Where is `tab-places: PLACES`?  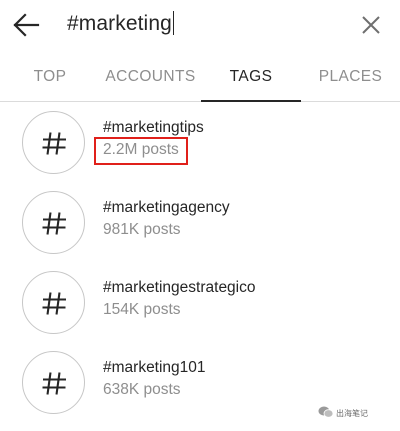
tab-places: PLACES is located at coordinates (350, 79).